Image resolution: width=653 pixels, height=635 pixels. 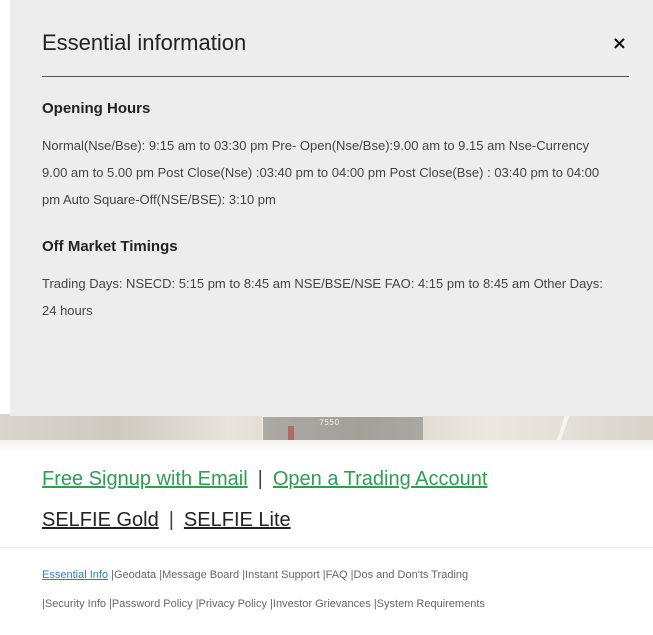 What do you see at coordinates (231, 604) in the screenshot?
I see `footer-link-privacy-policy: |Privacy Policy` at bounding box center [231, 604].